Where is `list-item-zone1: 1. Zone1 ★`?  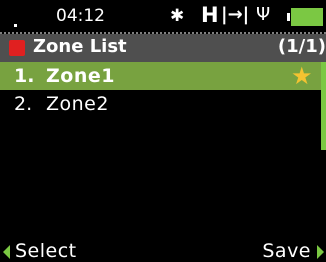 list-item-zone1: 1. Zone1 ★ is located at coordinates (163, 76).